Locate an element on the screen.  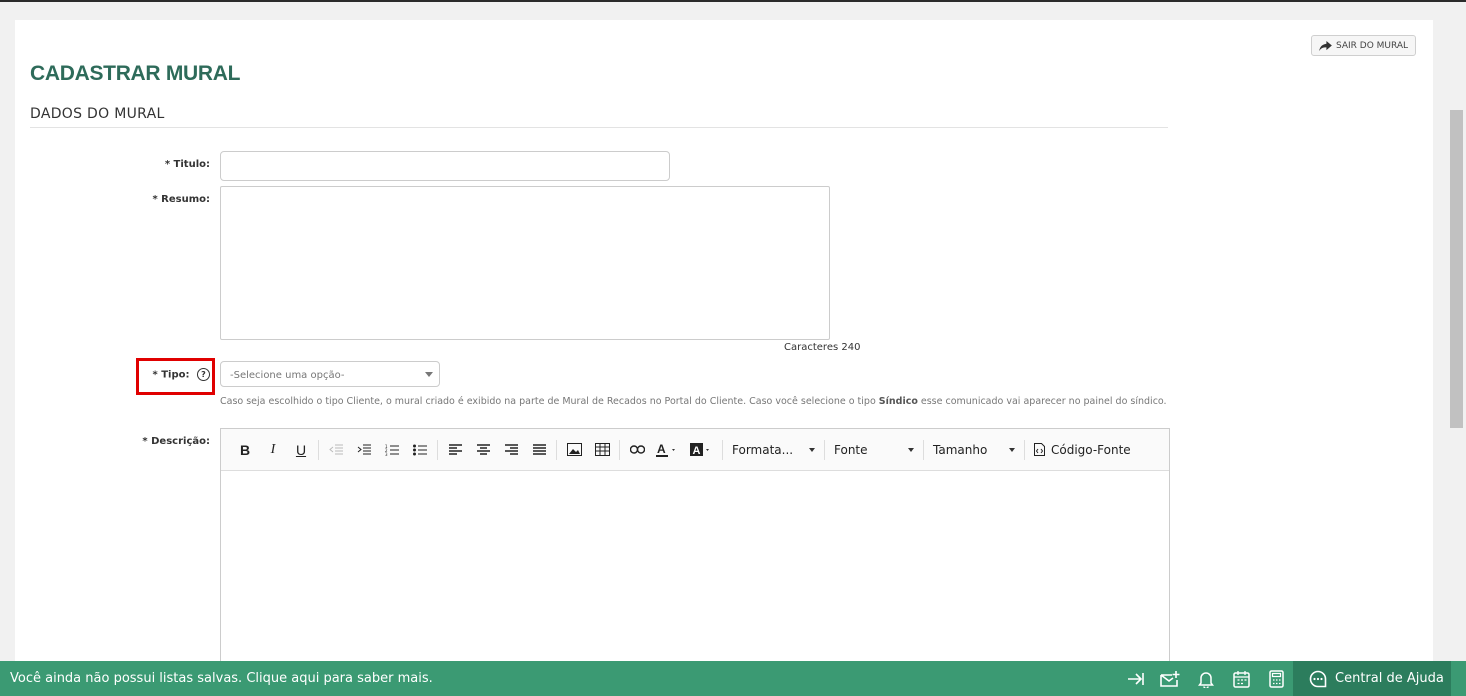
collapse-arrow-icon is located at coordinates (1136, 679).